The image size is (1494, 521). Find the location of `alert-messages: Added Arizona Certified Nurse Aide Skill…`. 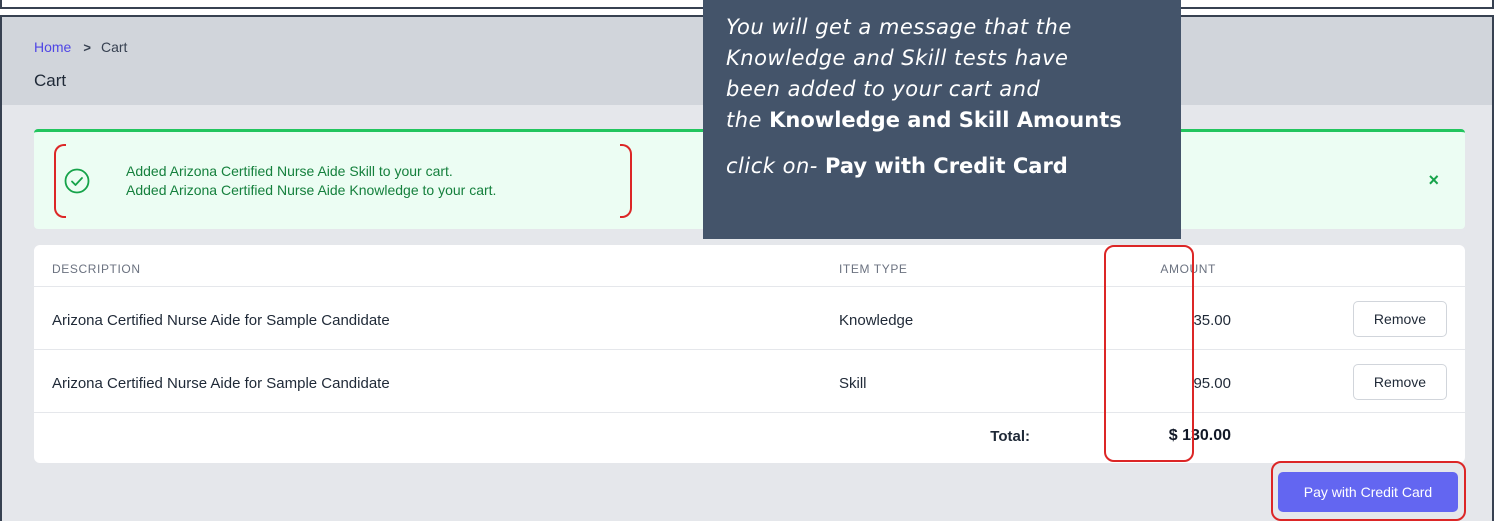

alert-messages: Added Arizona Certified Nurse Aide Skill… is located at coordinates (311, 181).